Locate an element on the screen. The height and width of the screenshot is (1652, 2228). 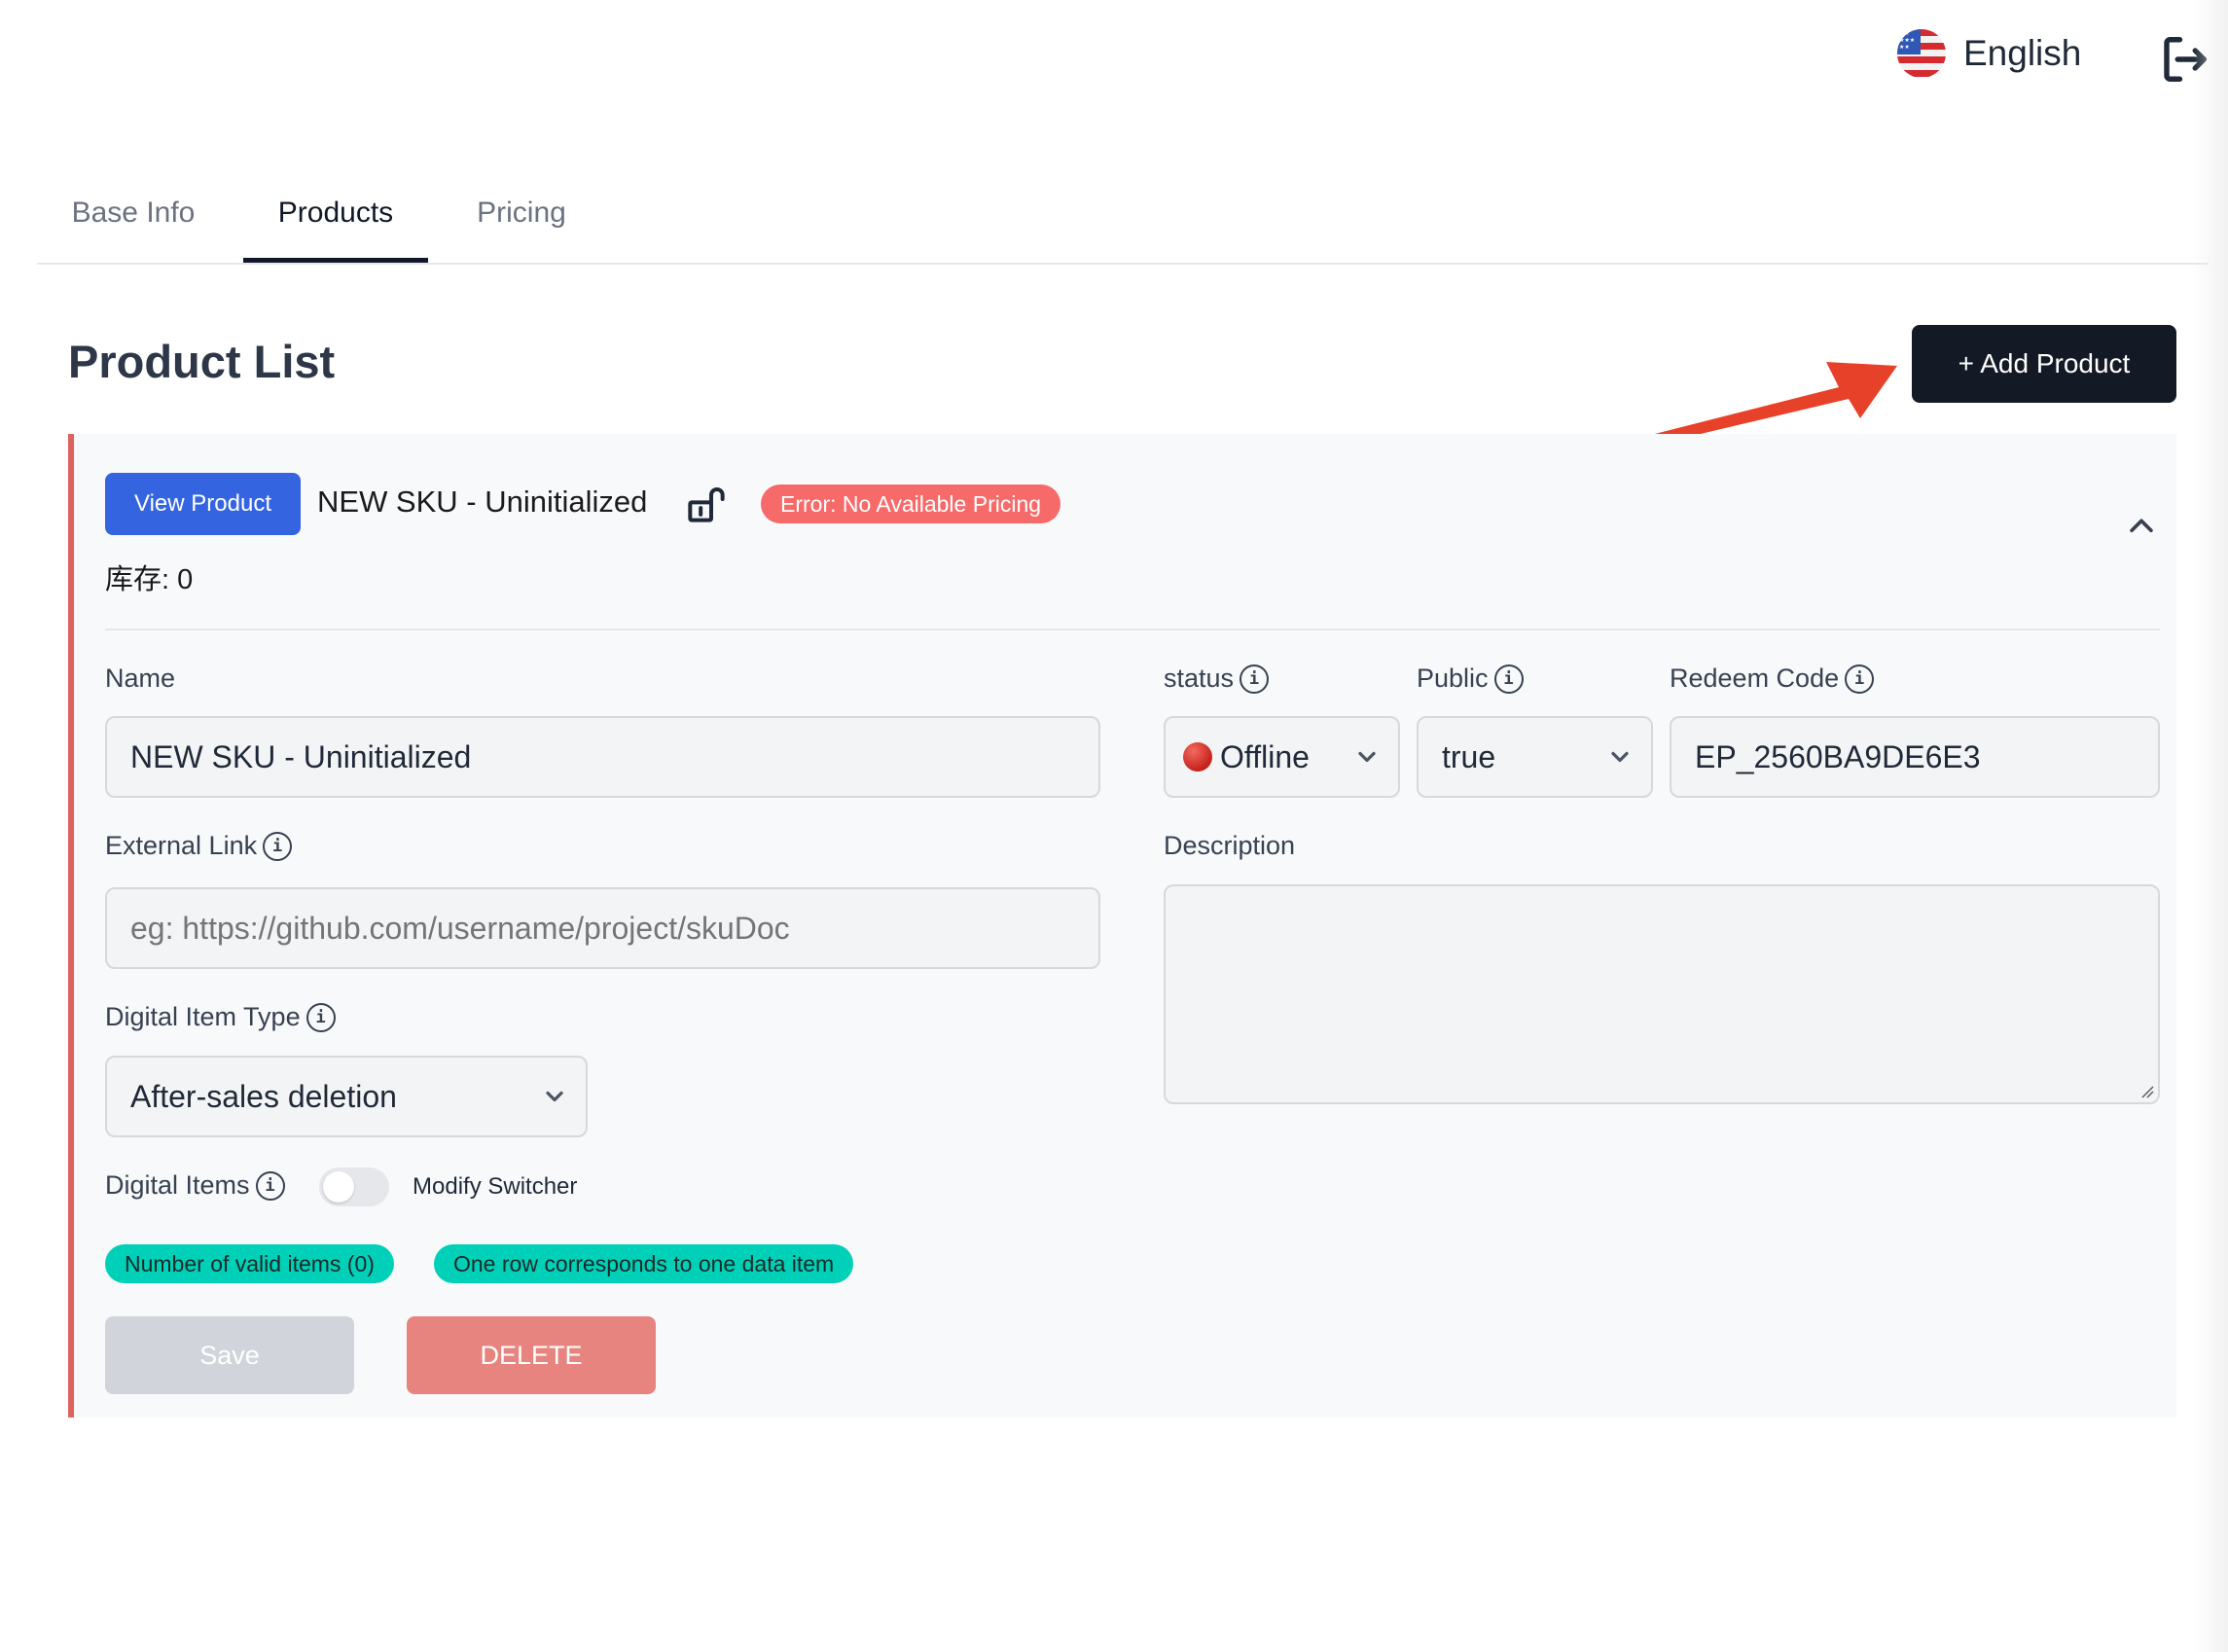
name-input is located at coordinates (602, 757).